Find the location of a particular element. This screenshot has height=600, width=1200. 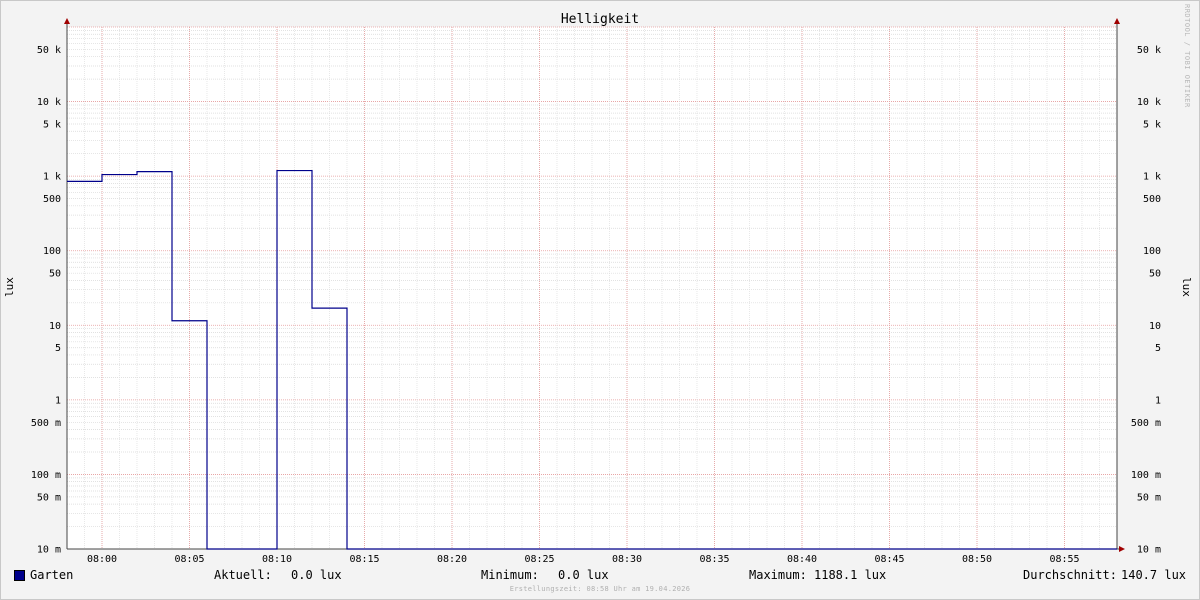

creation-time-footer: Erstellungszeit: 08:58 Uhr am 19.04.2026 is located at coordinates (600, 589).